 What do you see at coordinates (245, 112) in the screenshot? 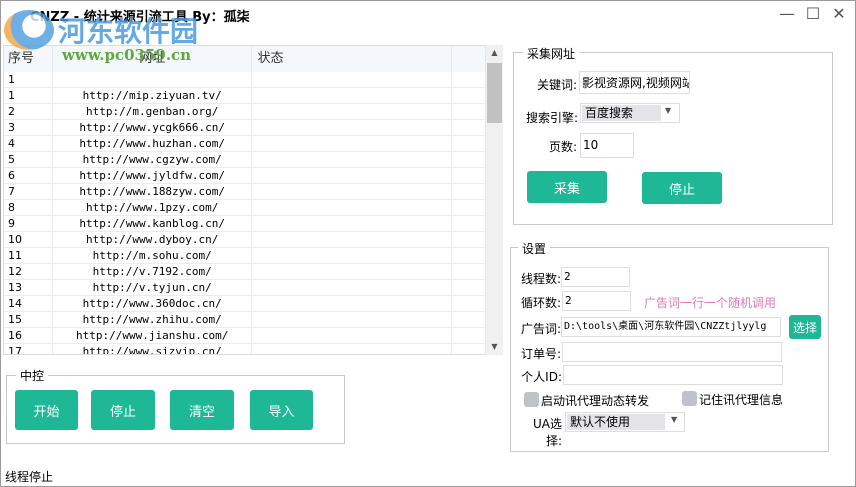
I see `table-row: 2 http://m.genban.org/` at bounding box center [245, 112].